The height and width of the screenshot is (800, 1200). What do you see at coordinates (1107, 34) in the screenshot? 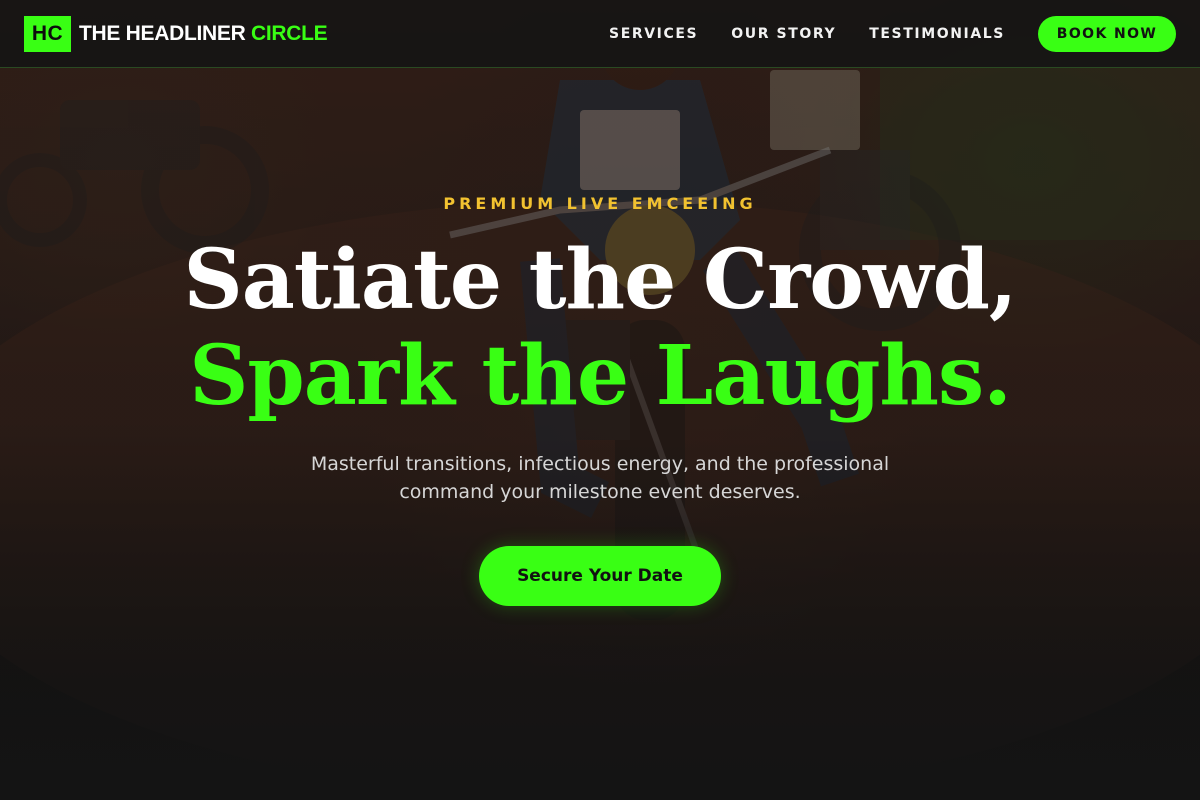
I see `book-now-button: BOOK NOW` at bounding box center [1107, 34].